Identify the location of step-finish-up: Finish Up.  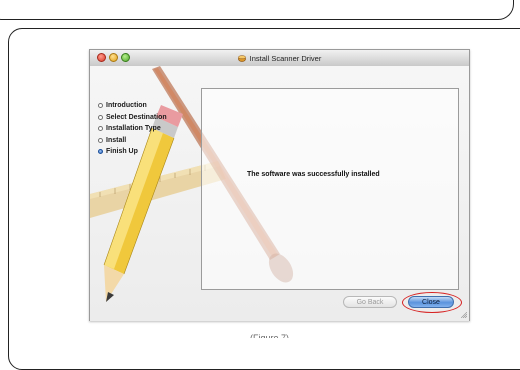
(132, 152).